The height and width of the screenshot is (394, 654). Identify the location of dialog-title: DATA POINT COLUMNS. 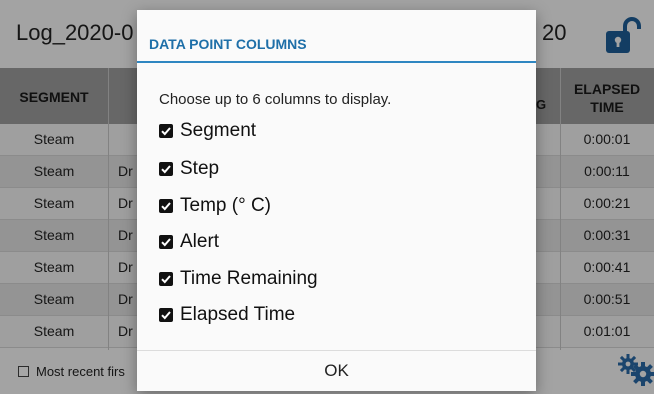
(228, 44).